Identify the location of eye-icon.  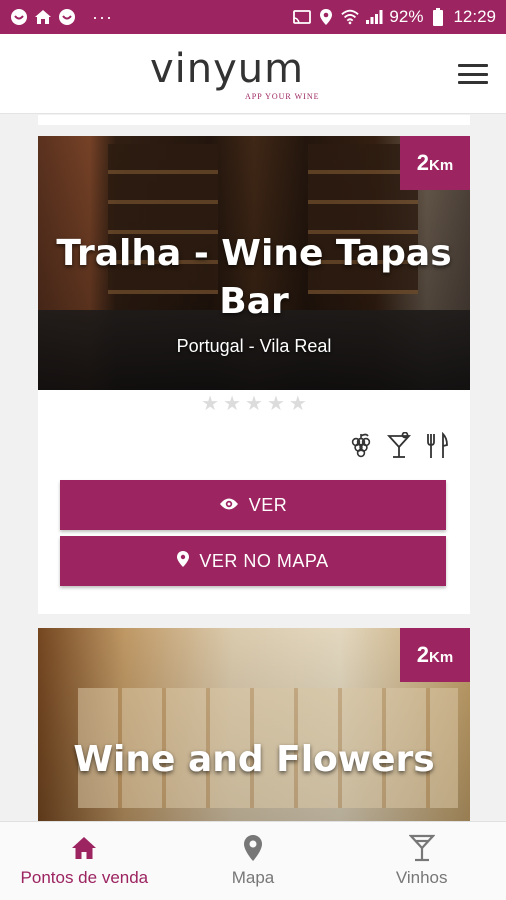
(229, 505).